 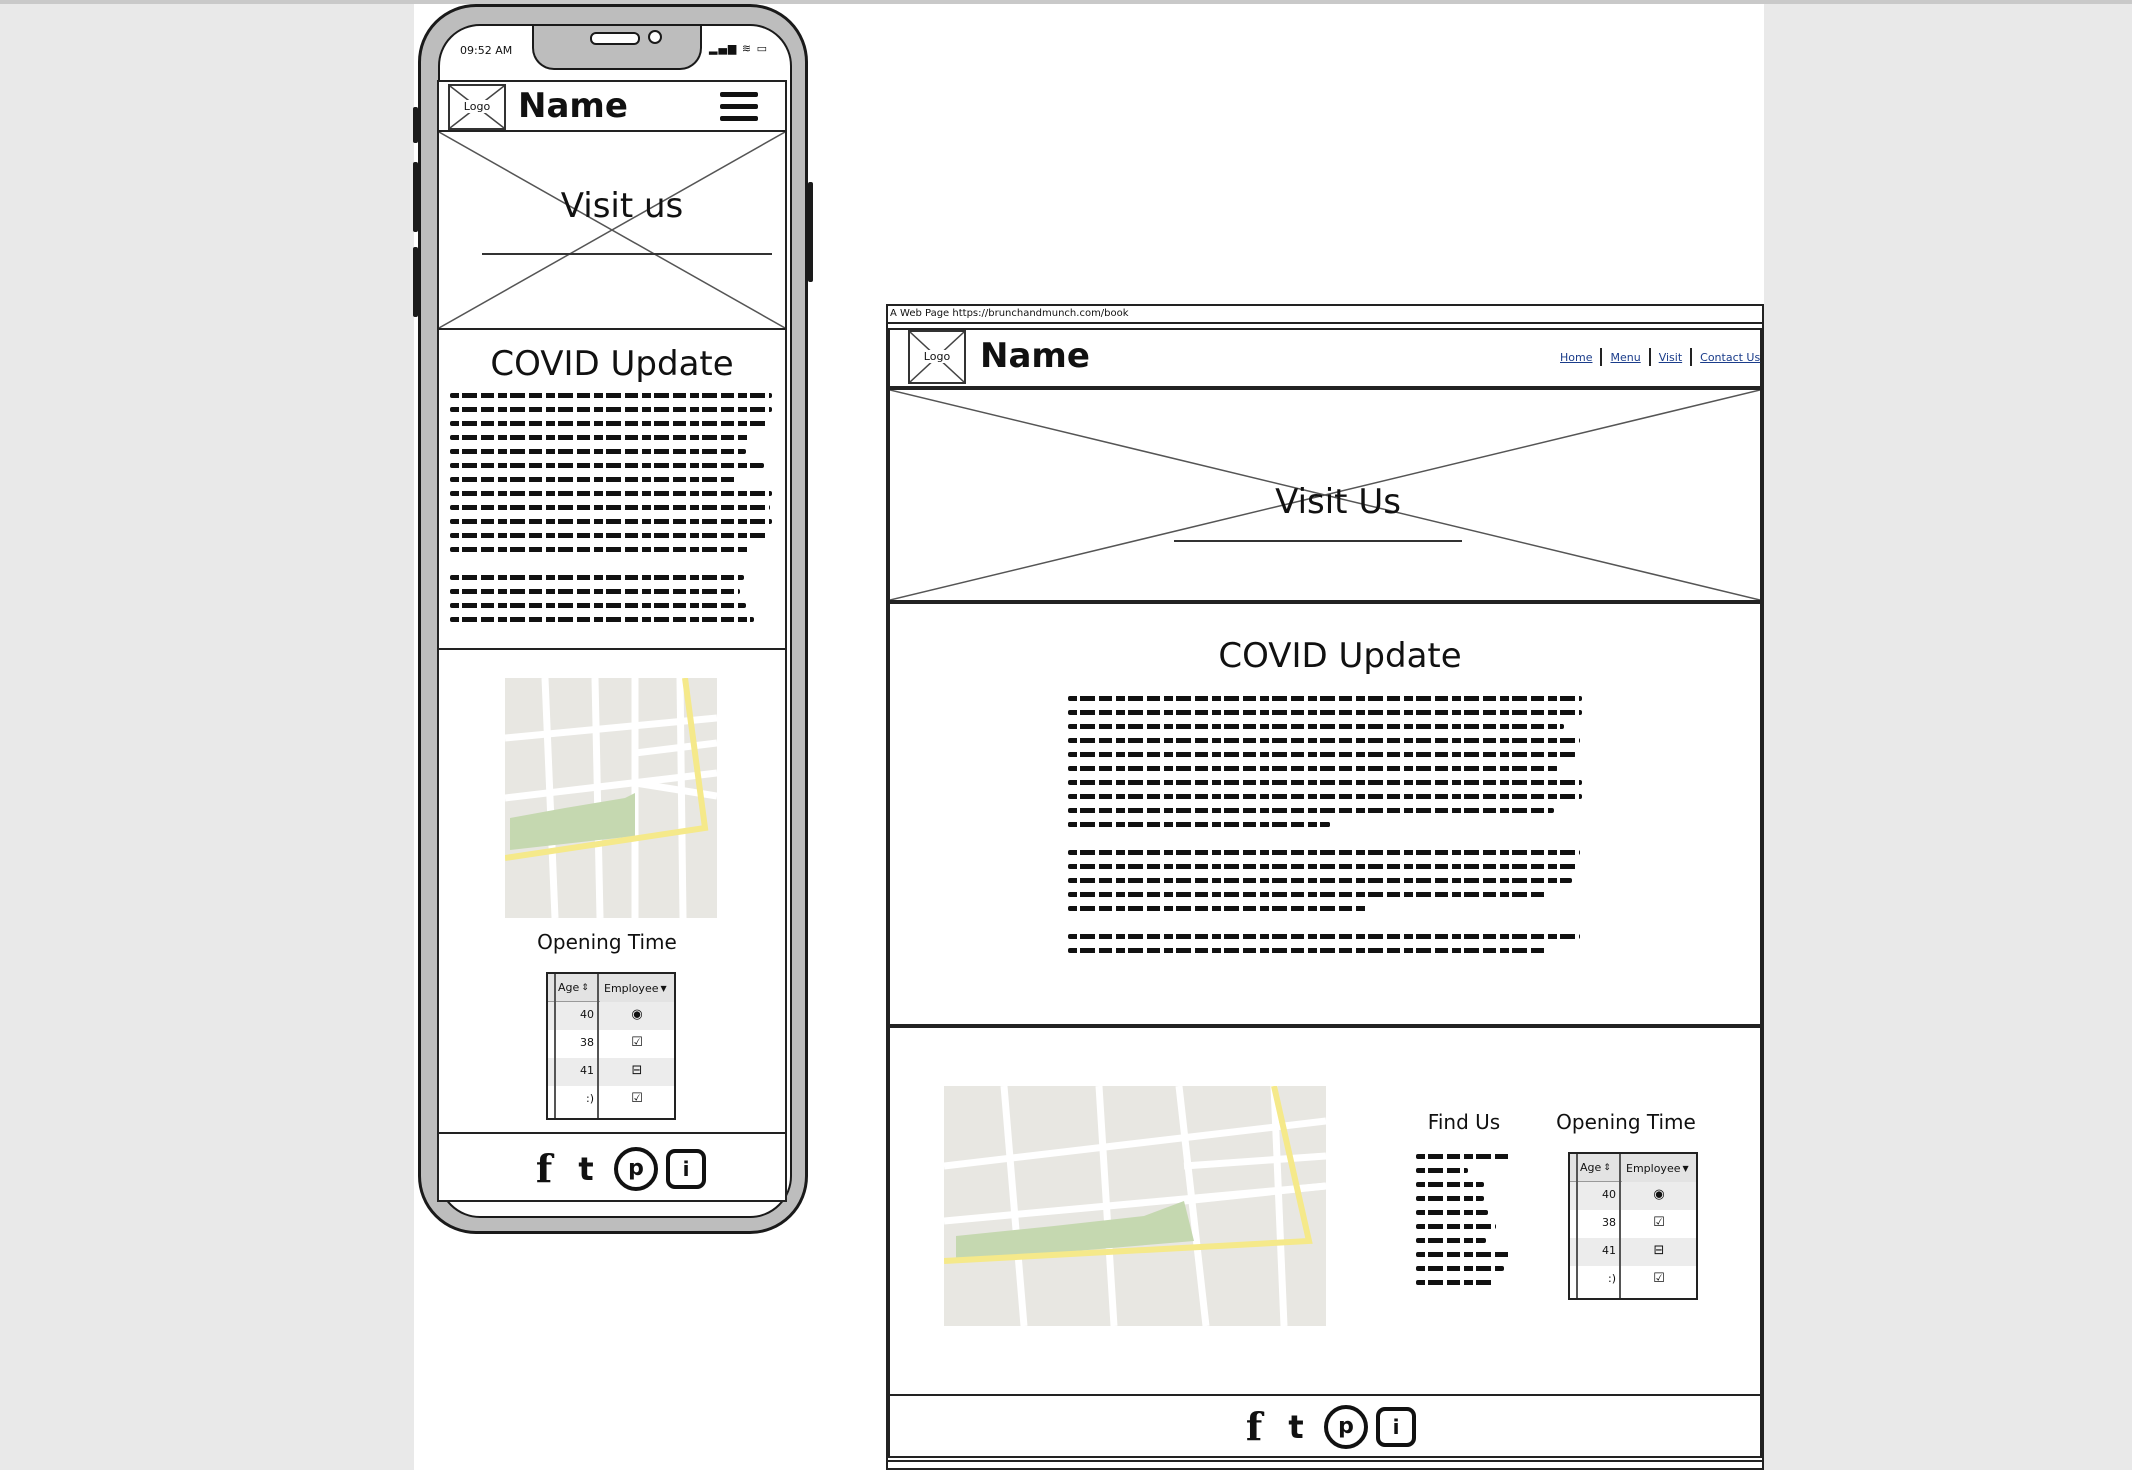 I want to click on mobile-hero-title: Visit us, so click(x=622, y=206).